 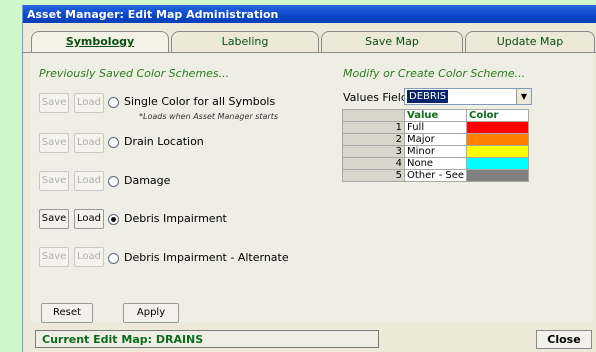 What do you see at coordinates (100, 42) in the screenshot?
I see `tab-symbology: Symbology` at bounding box center [100, 42].